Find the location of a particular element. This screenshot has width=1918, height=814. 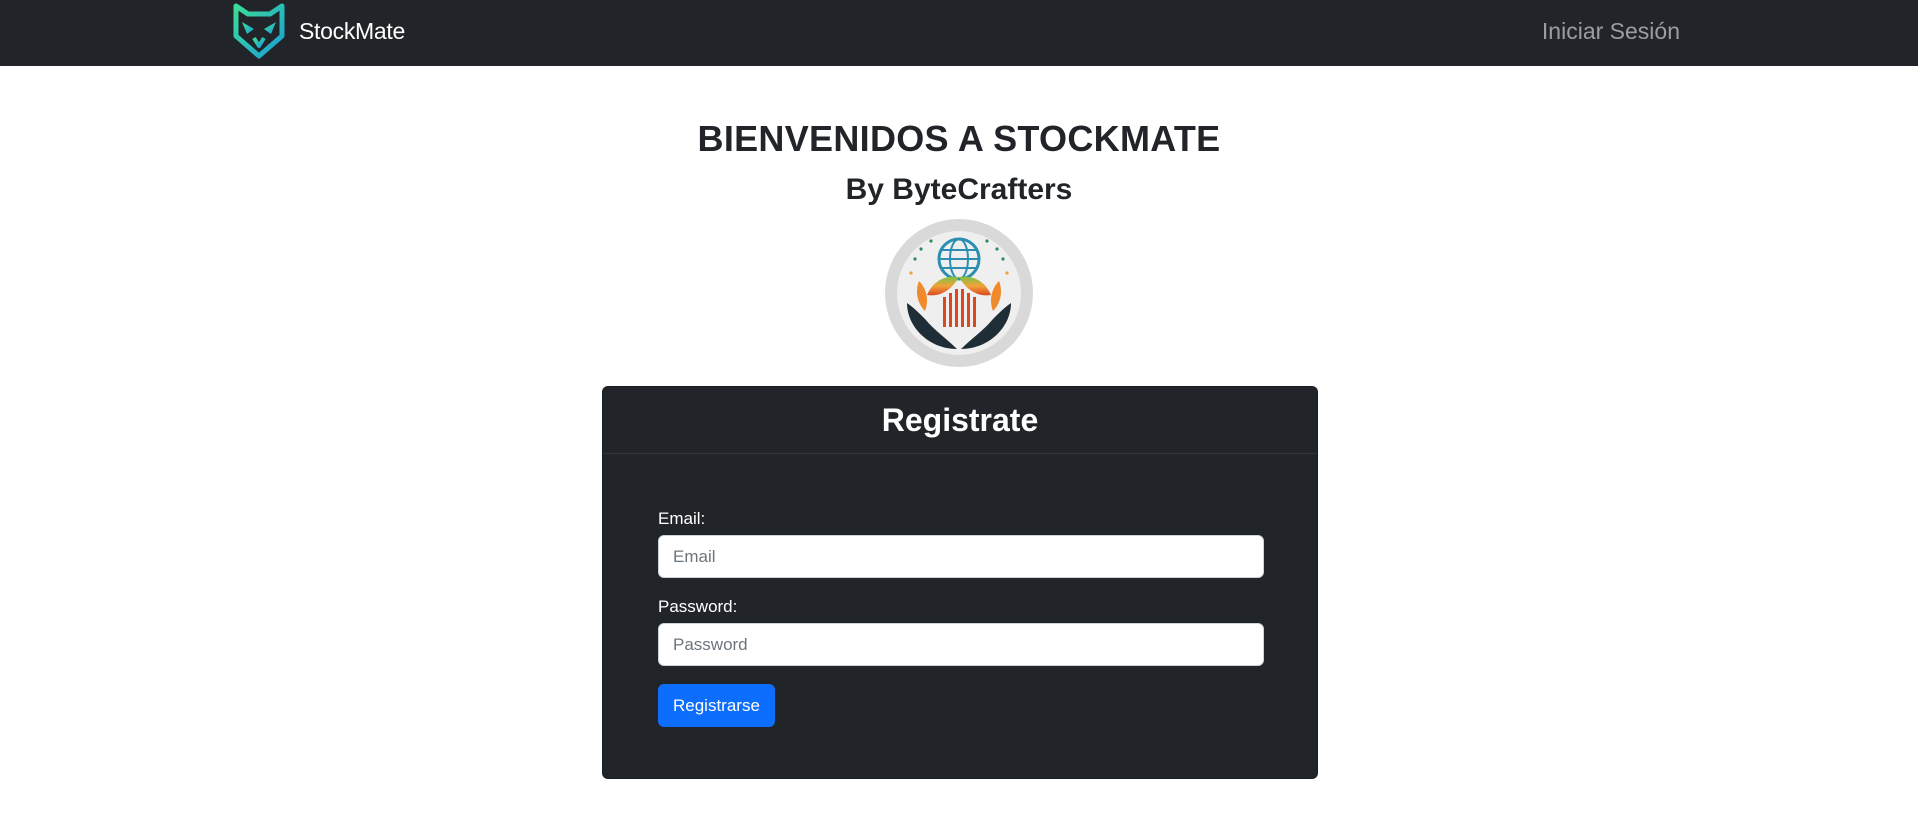

email-field-group: Email: is located at coordinates (961, 543).